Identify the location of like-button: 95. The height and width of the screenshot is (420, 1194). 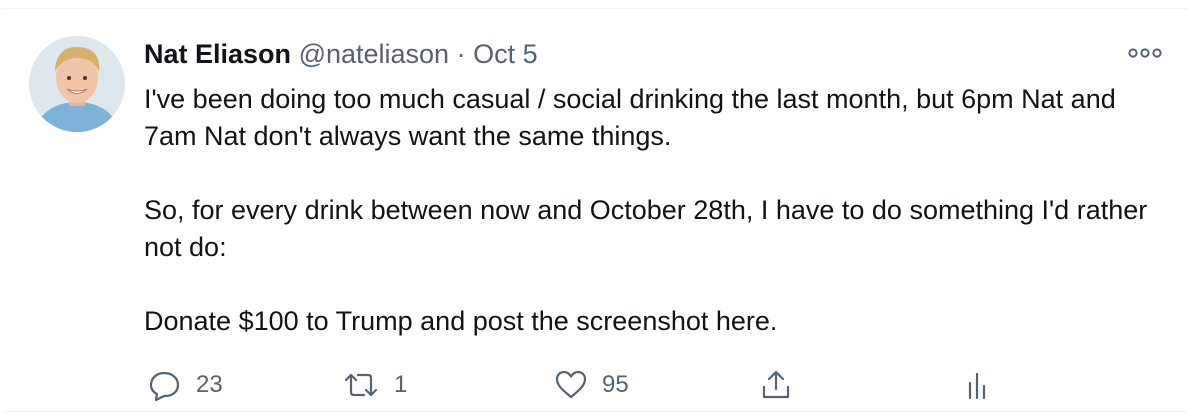
(591, 385).